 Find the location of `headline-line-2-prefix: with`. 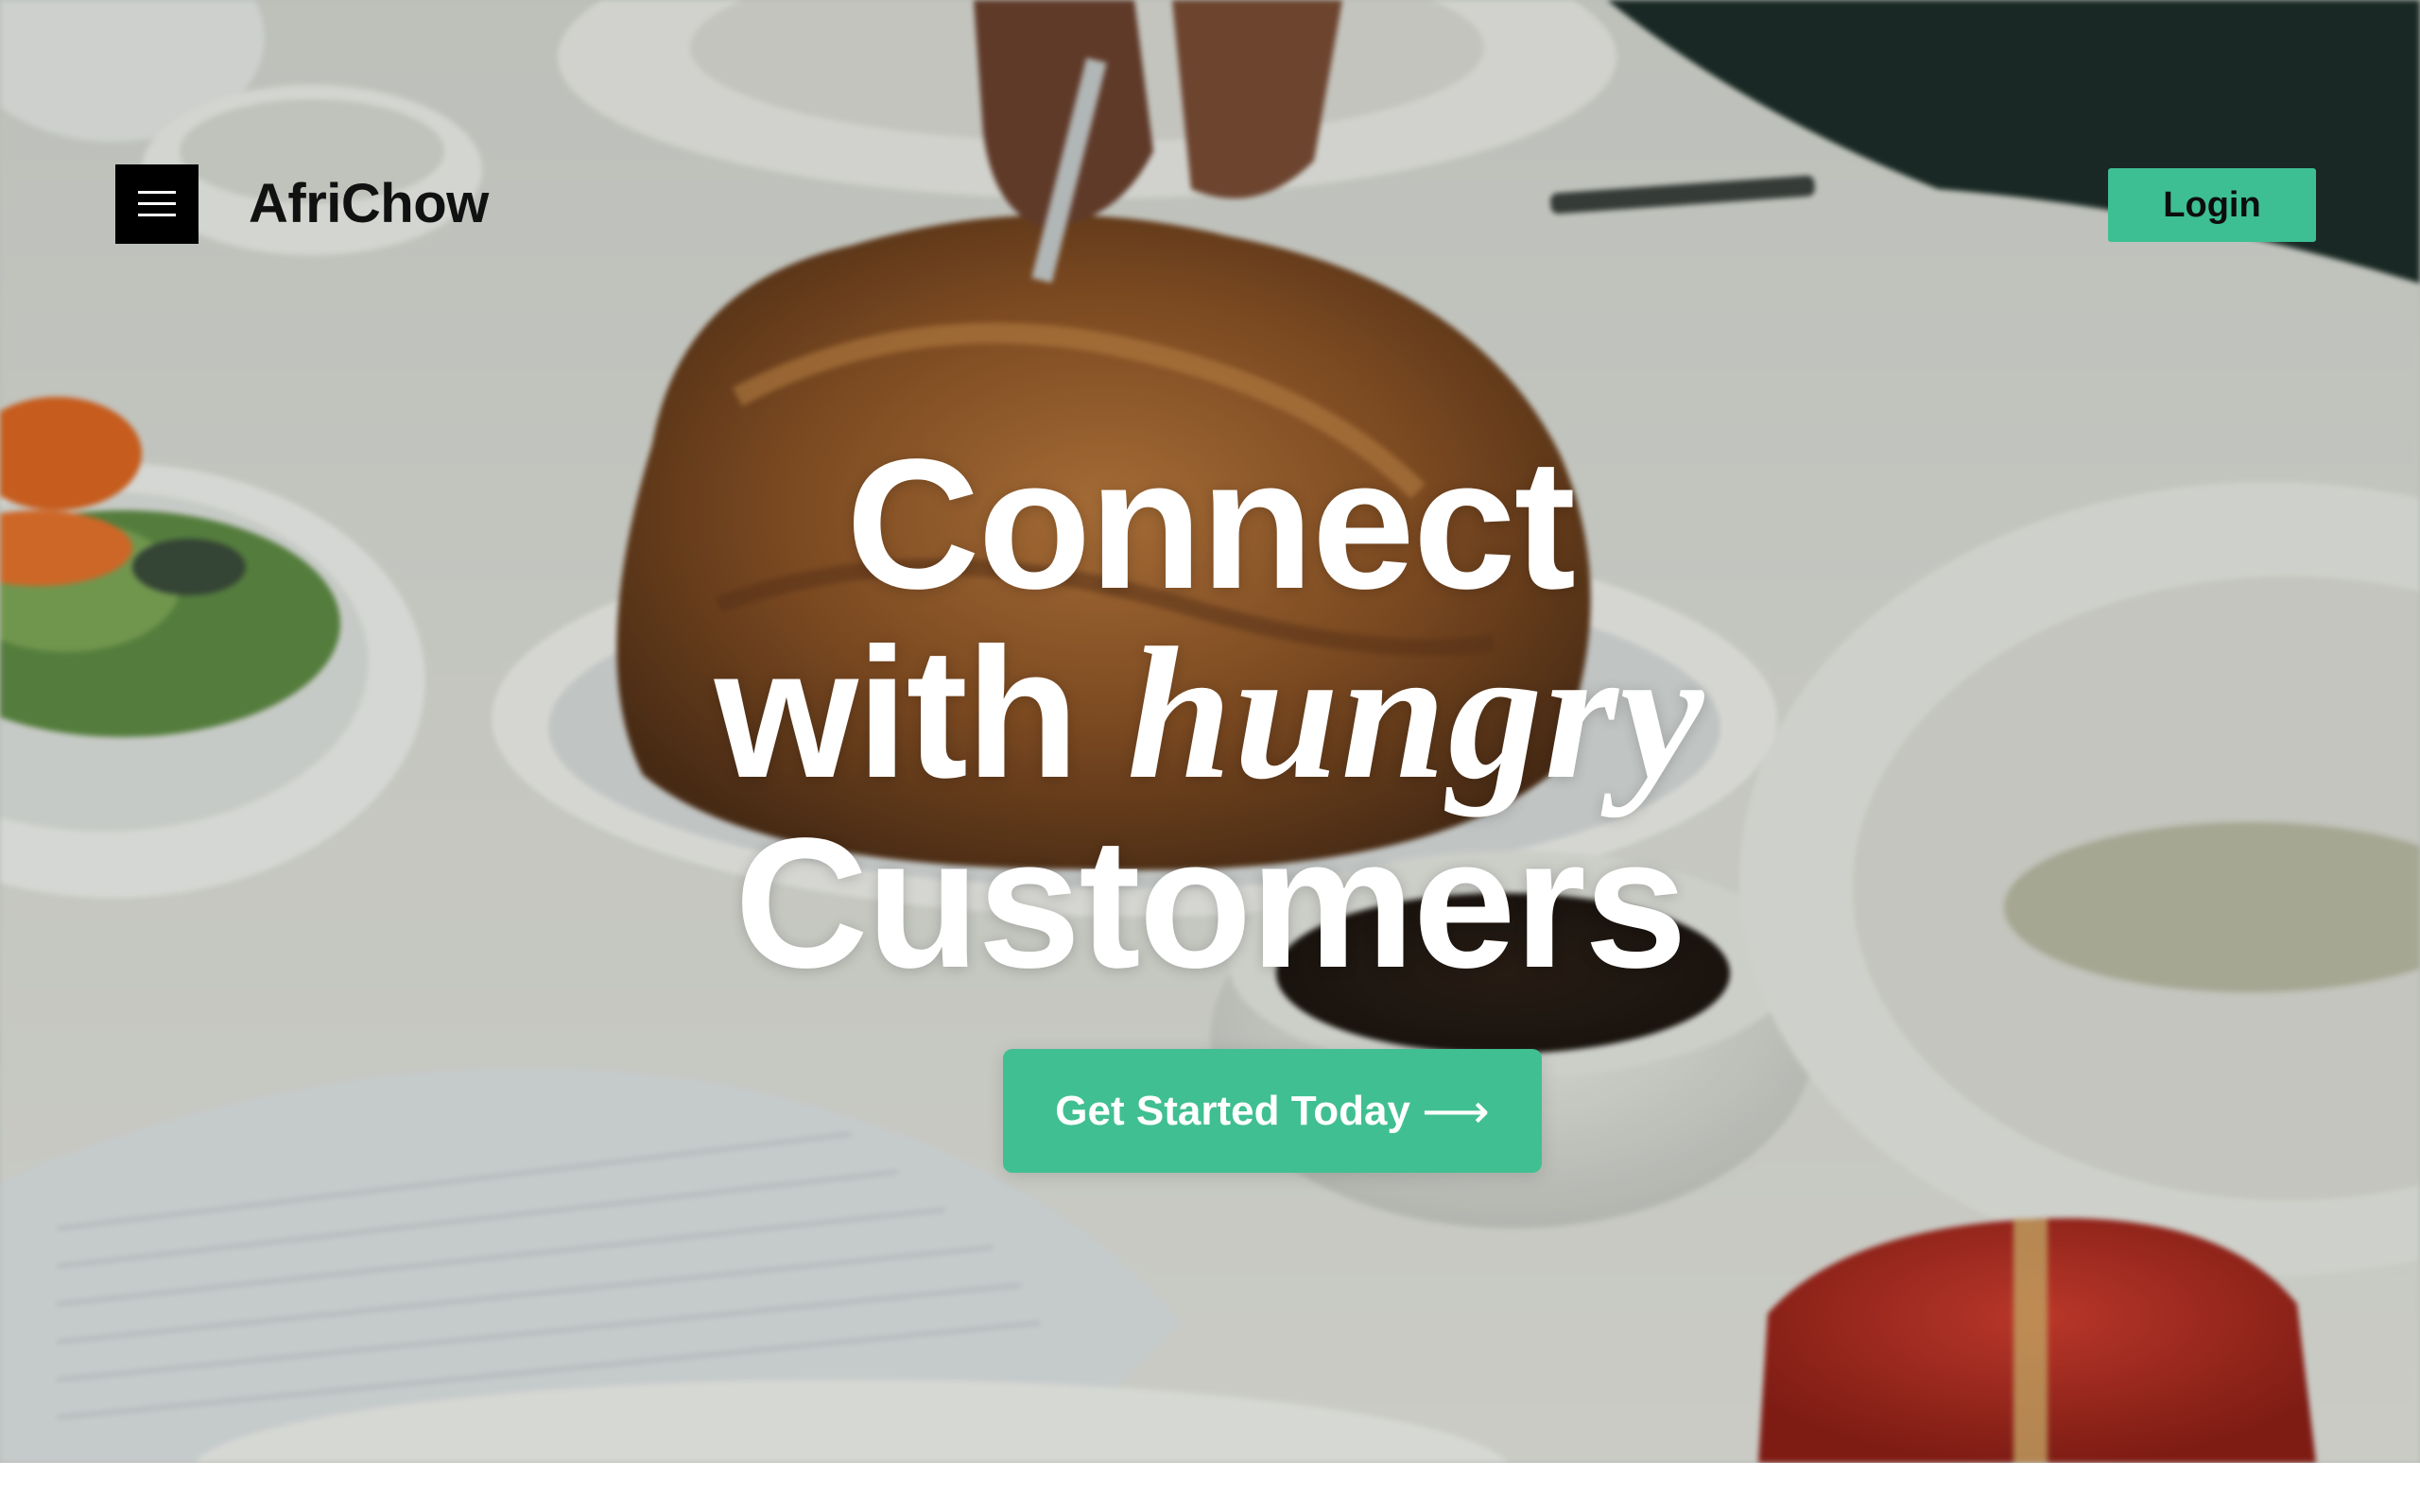

headline-line-2-prefix: with is located at coordinates (921, 713).